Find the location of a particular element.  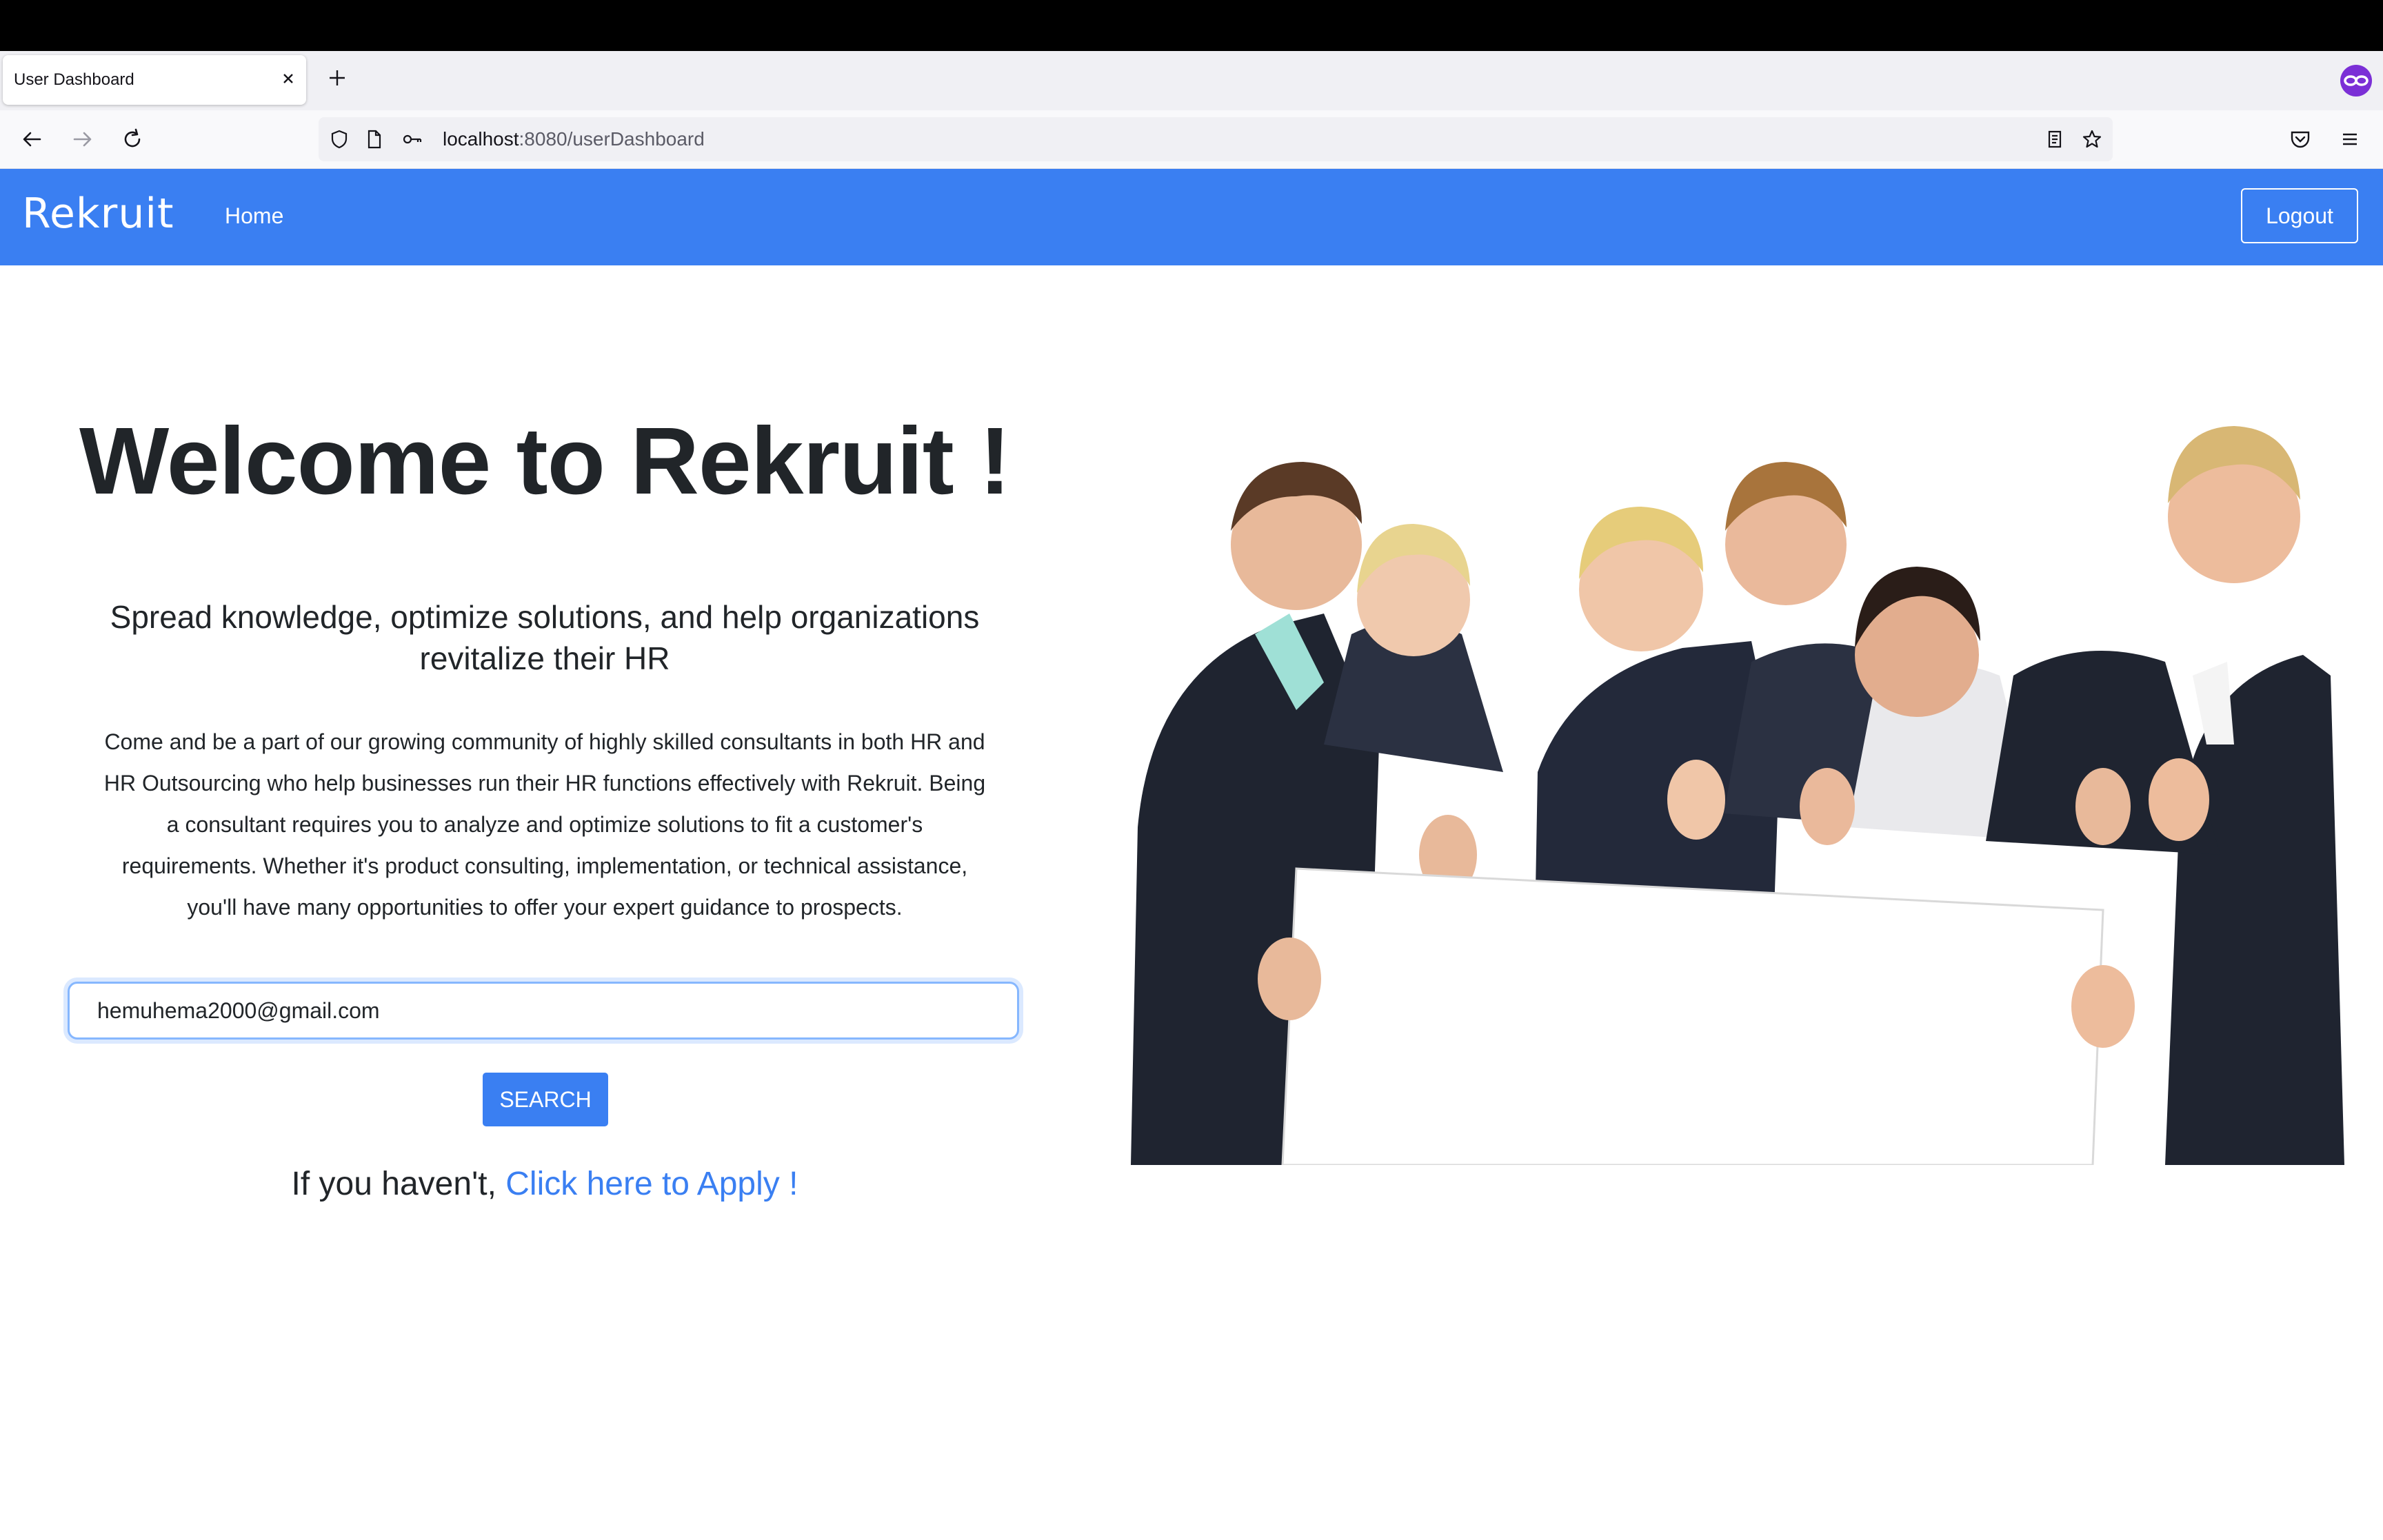

tab-strip: User Dashboard is located at coordinates (1191, 81).